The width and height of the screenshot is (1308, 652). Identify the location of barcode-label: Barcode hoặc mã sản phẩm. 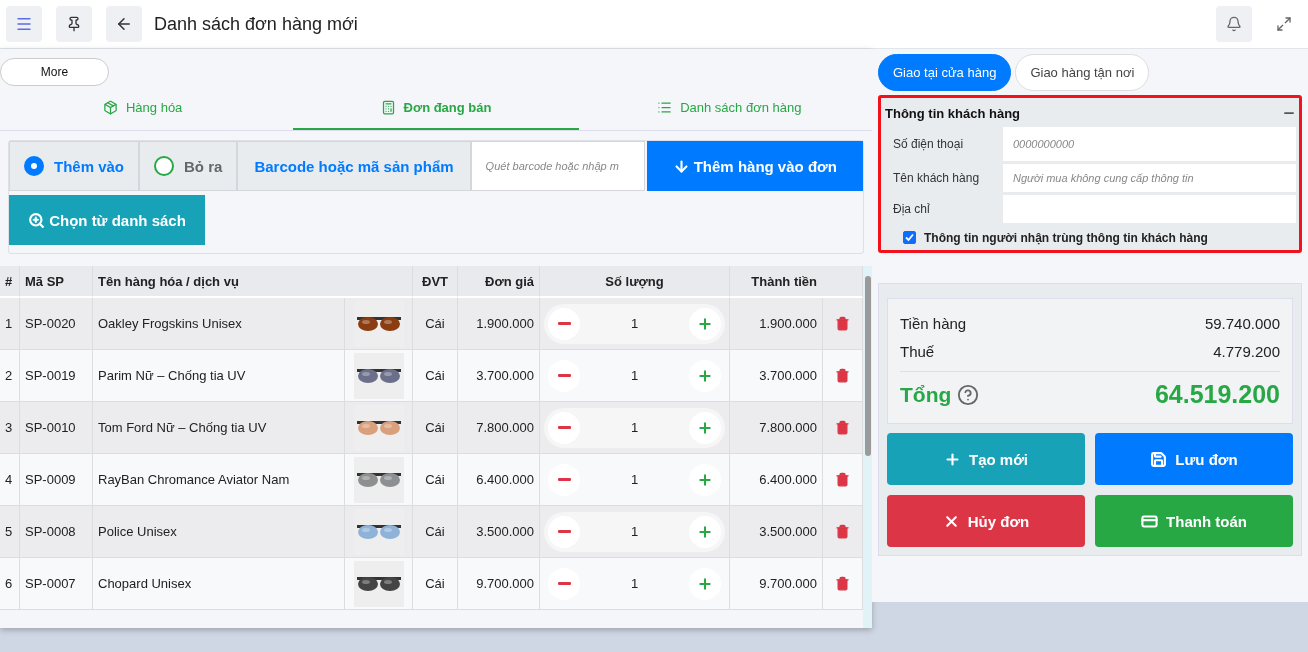
(354, 166).